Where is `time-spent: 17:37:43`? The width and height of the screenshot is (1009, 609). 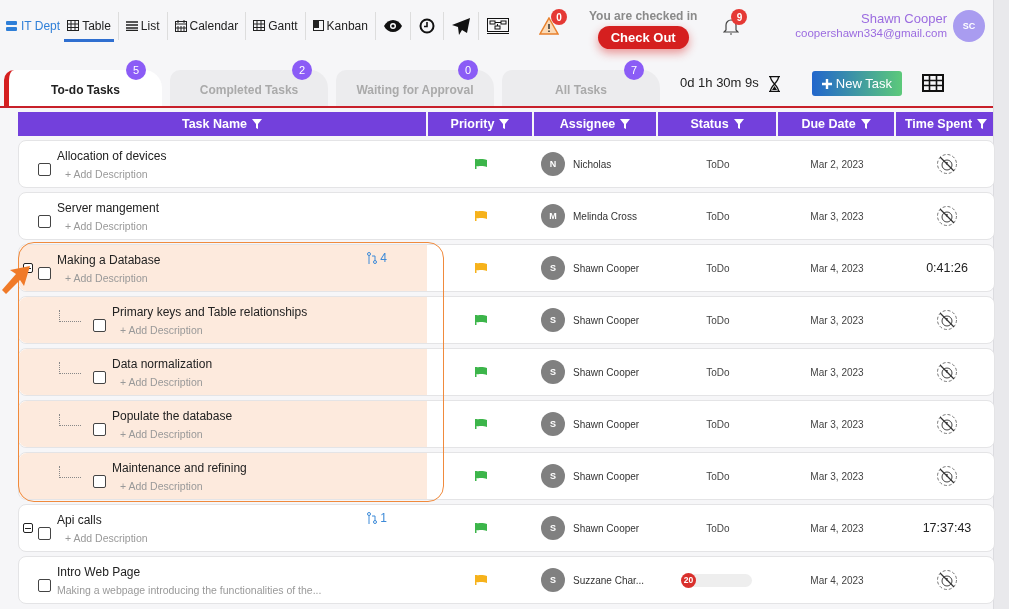 time-spent: 17:37:43 is located at coordinates (947, 528).